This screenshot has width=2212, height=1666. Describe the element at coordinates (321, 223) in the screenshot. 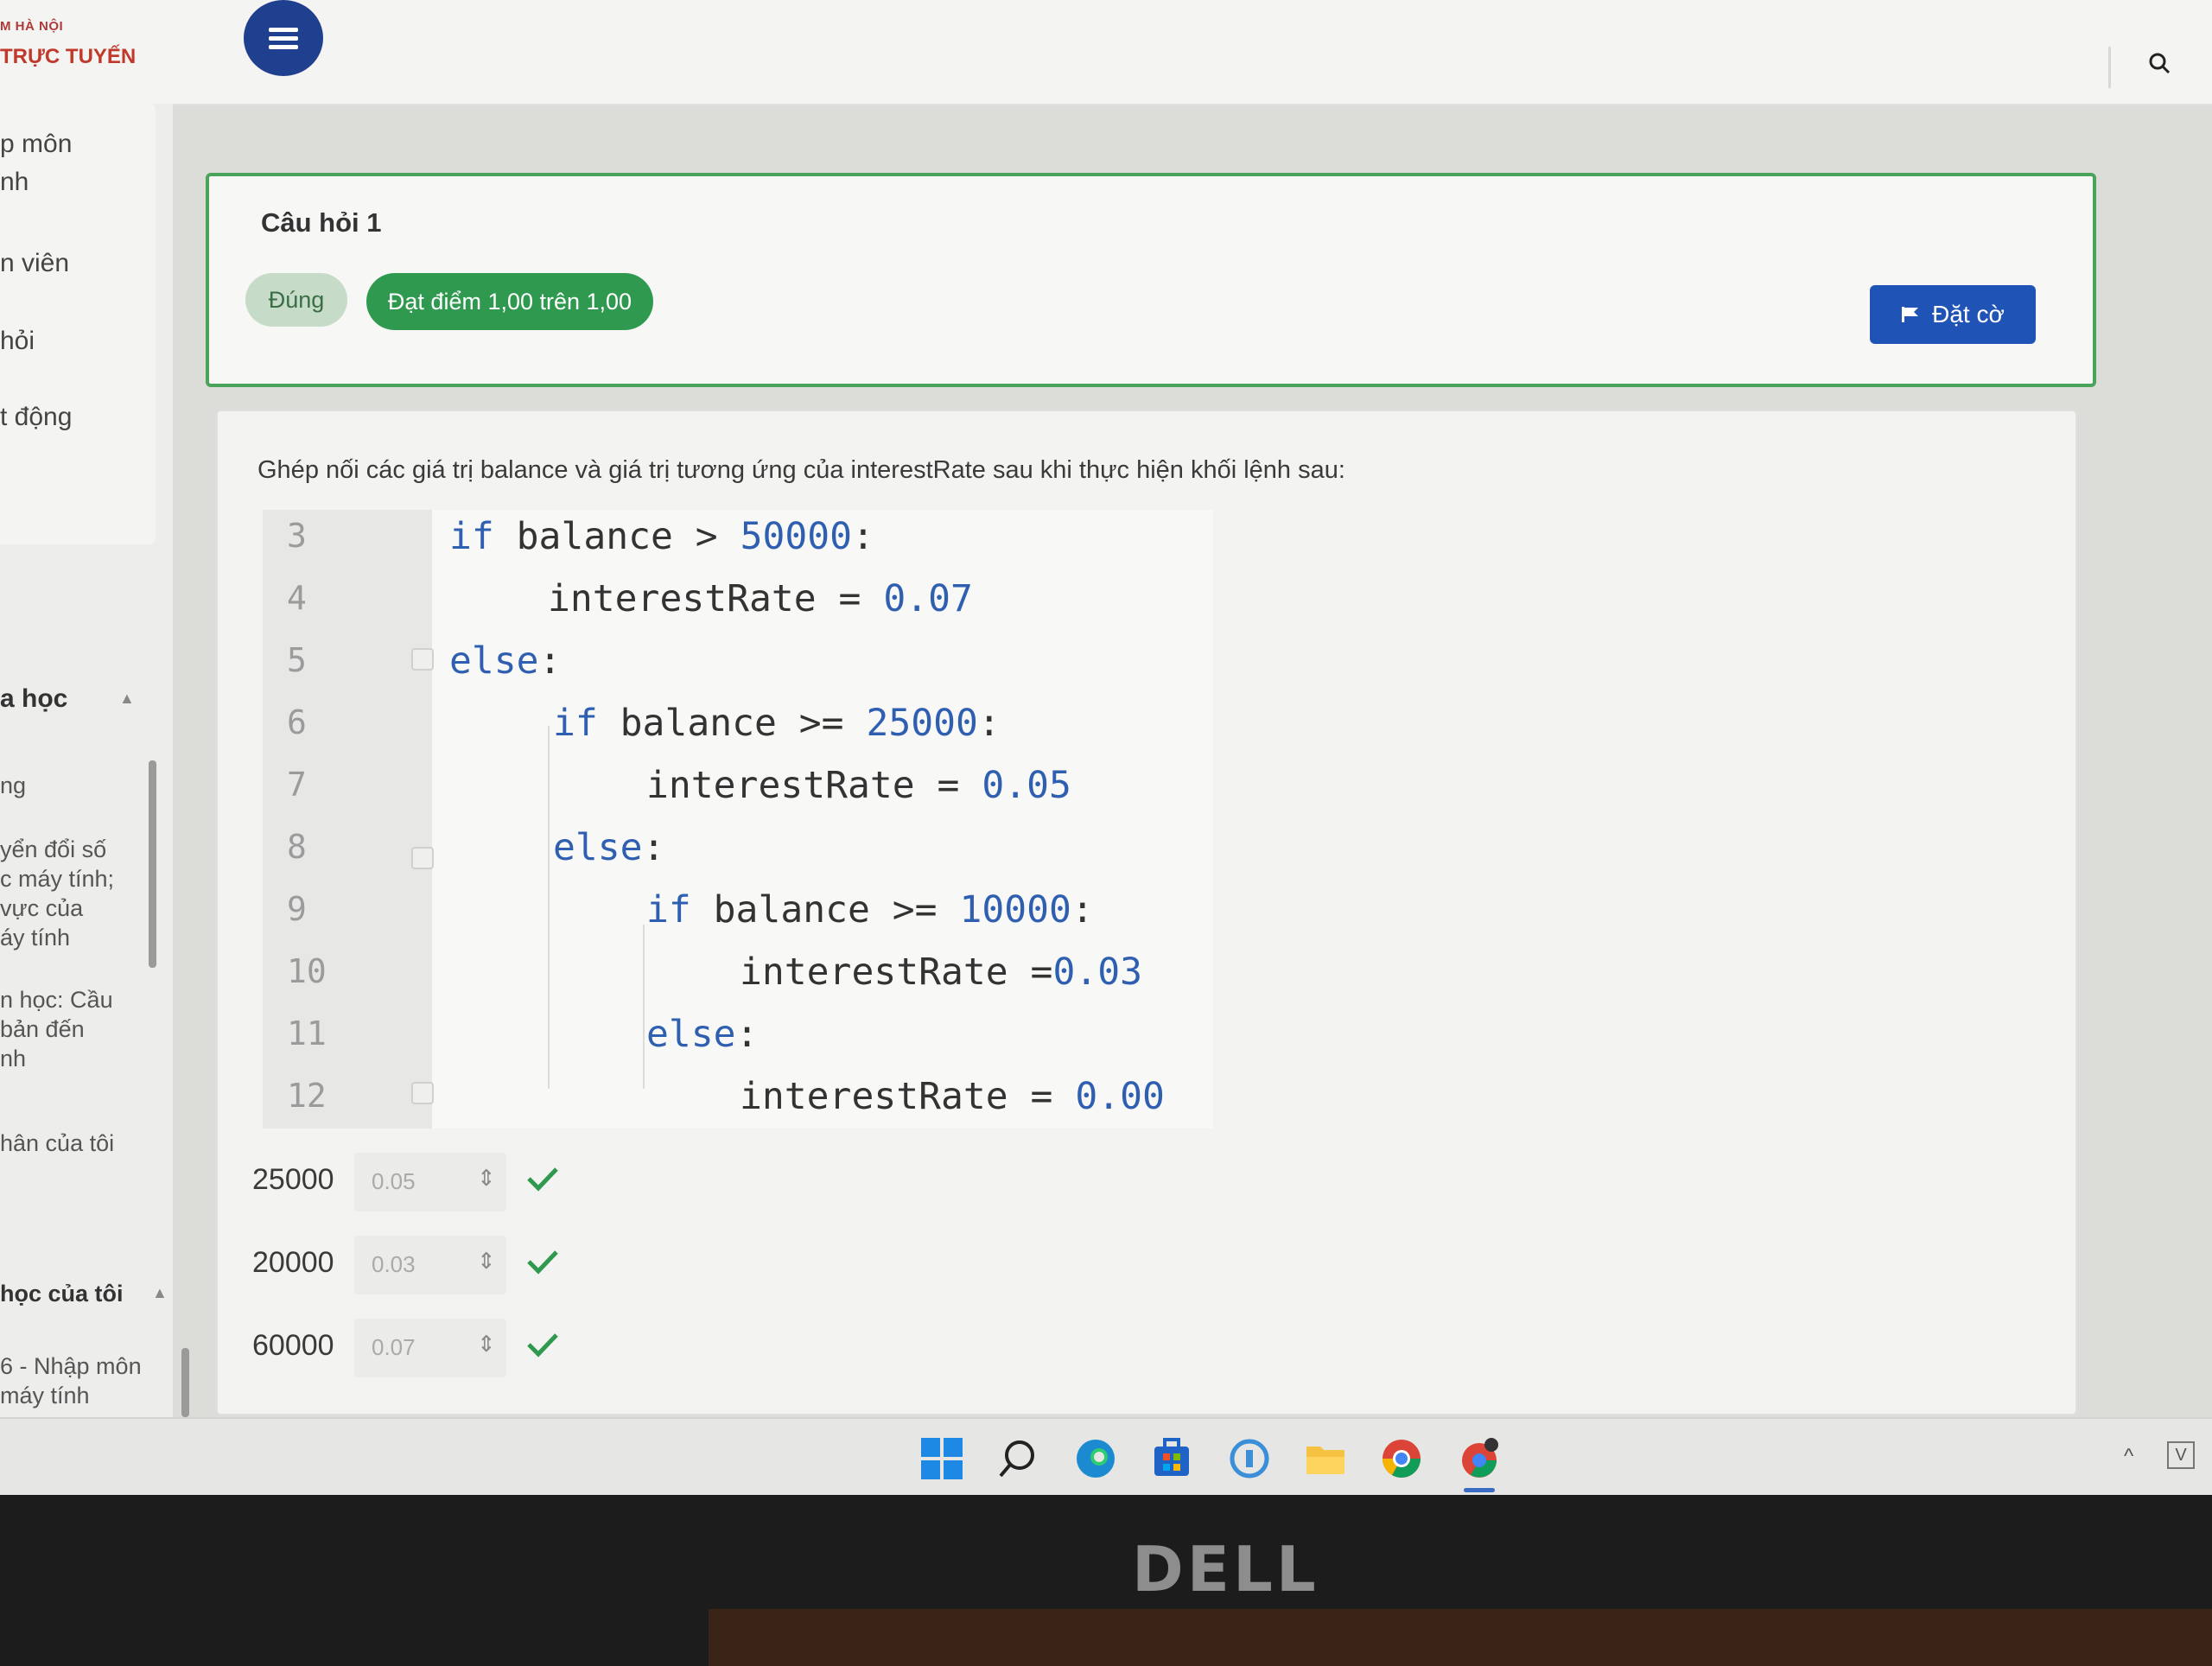

I see `question-title: Câu hỏi 1` at that location.